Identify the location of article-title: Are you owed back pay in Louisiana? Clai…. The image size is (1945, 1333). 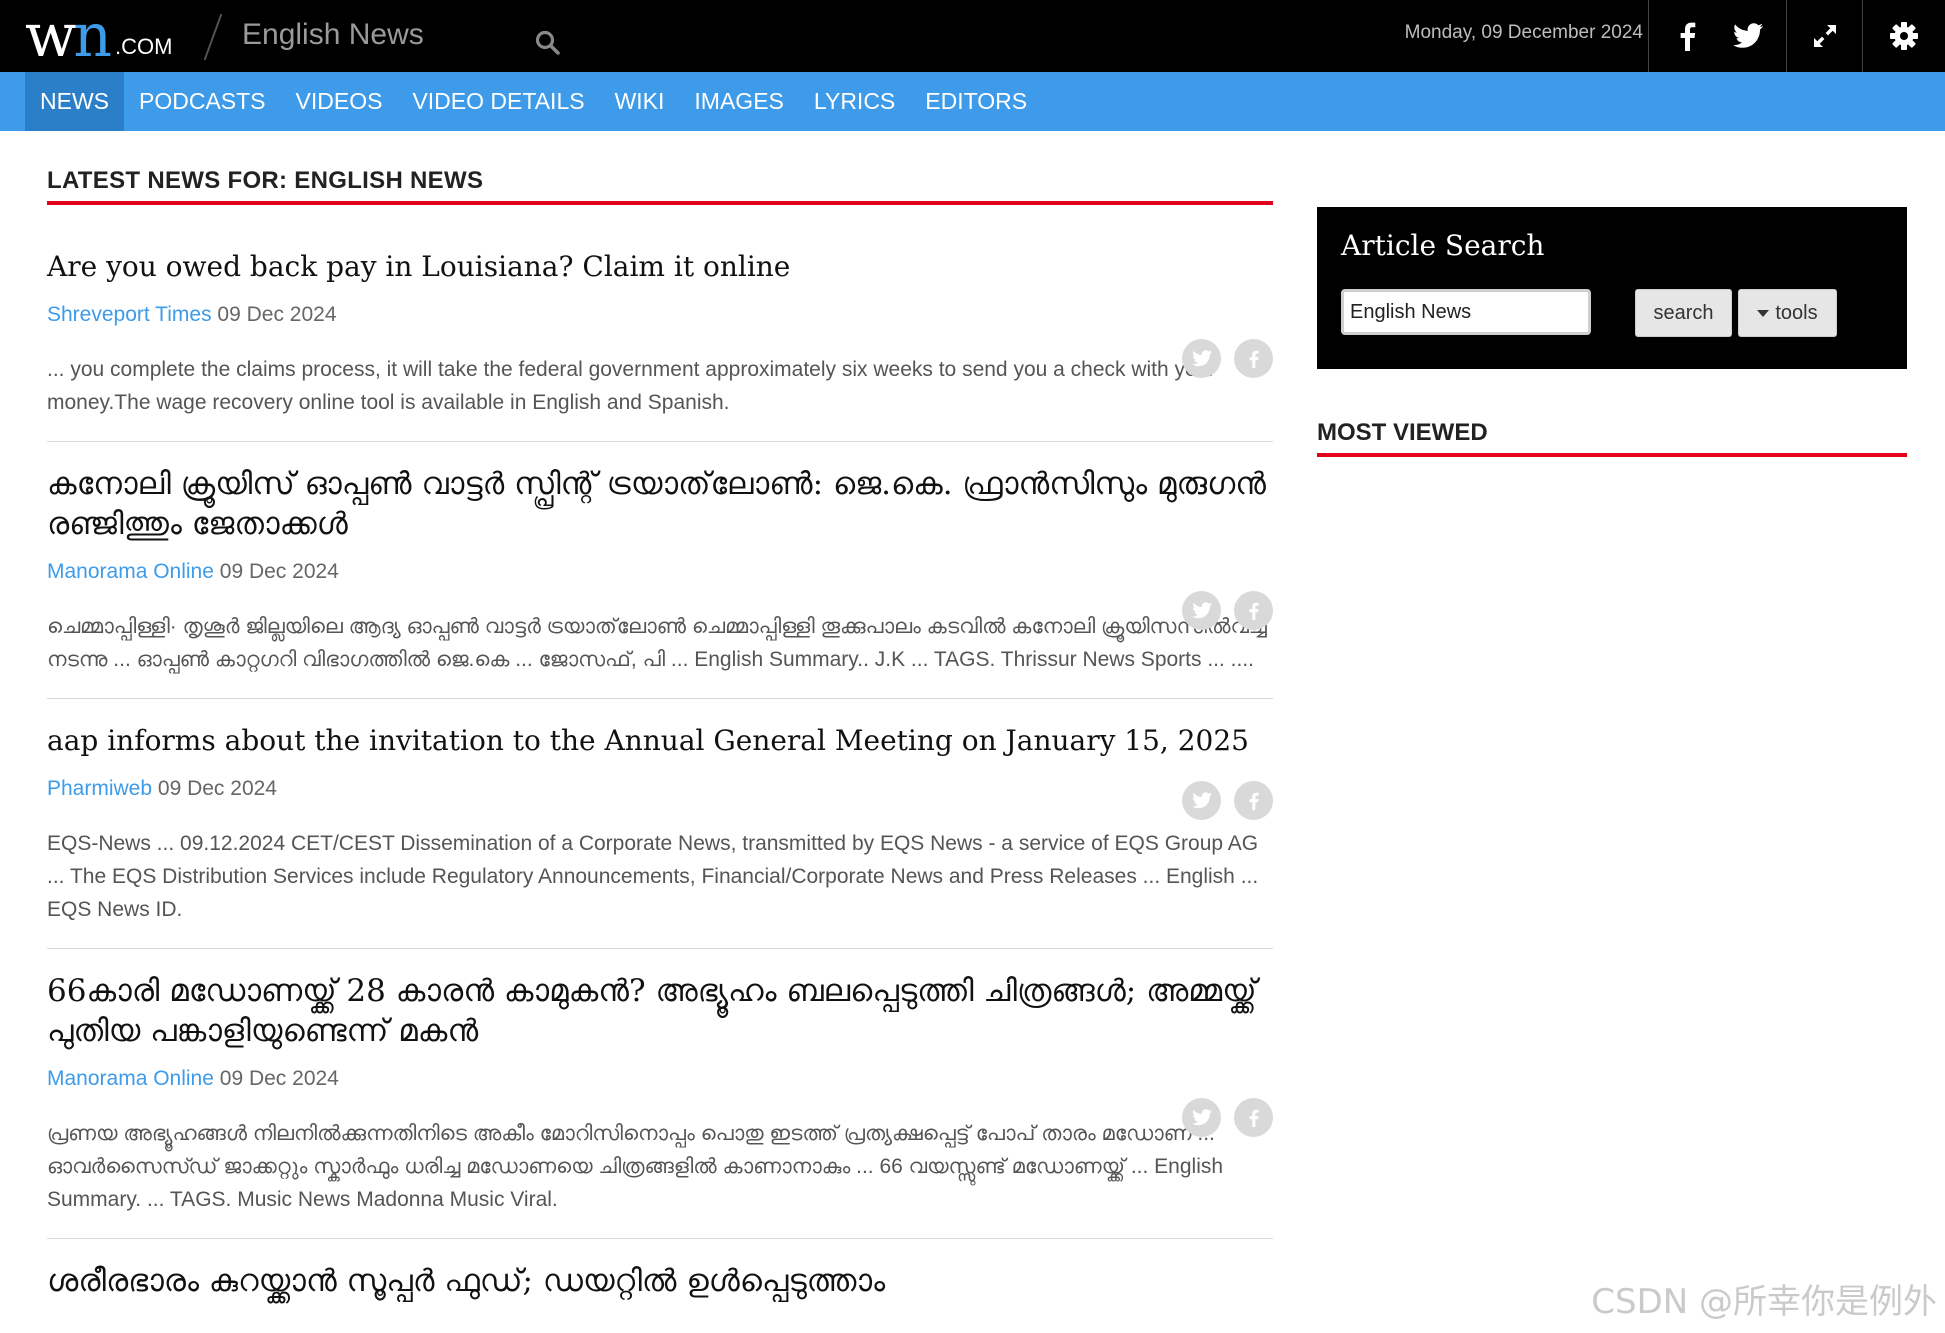
(660, 267).